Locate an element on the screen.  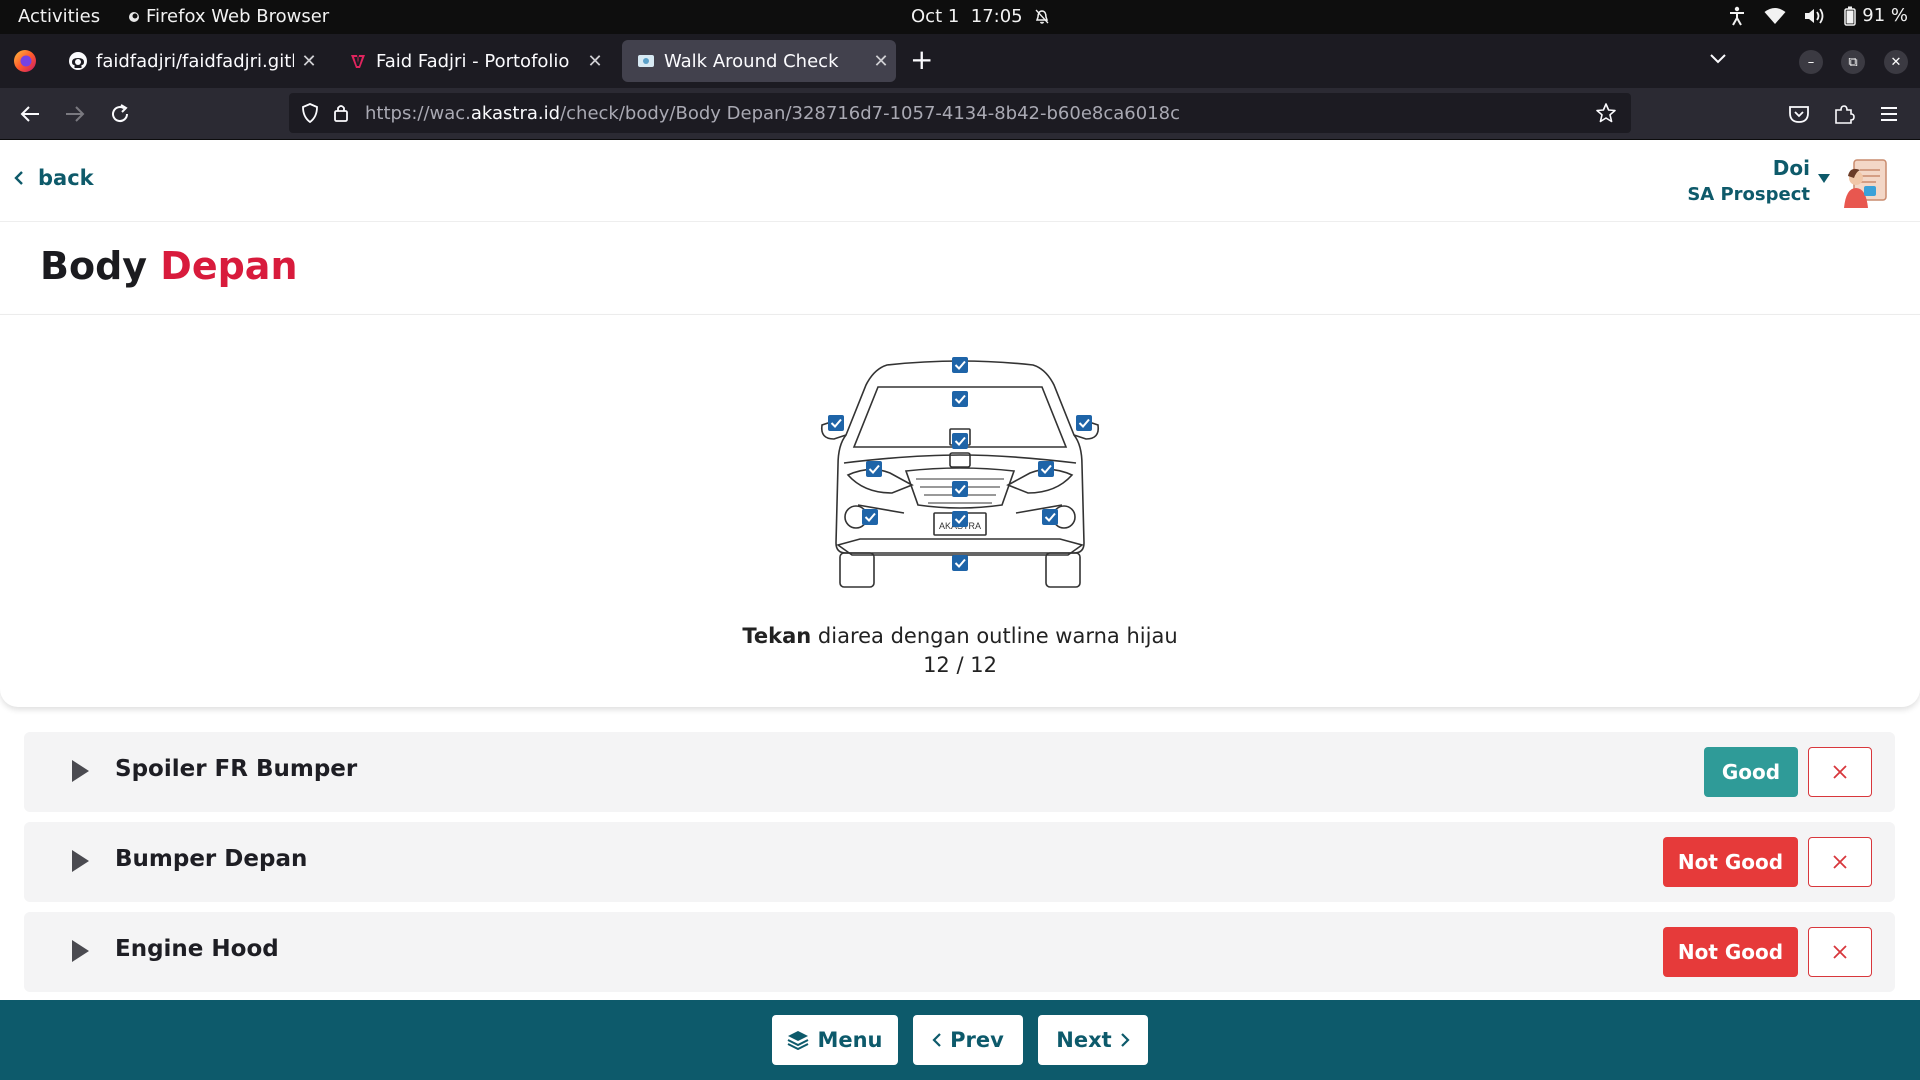
close-window-button: ✕ is located at coordinates (1896, 62).